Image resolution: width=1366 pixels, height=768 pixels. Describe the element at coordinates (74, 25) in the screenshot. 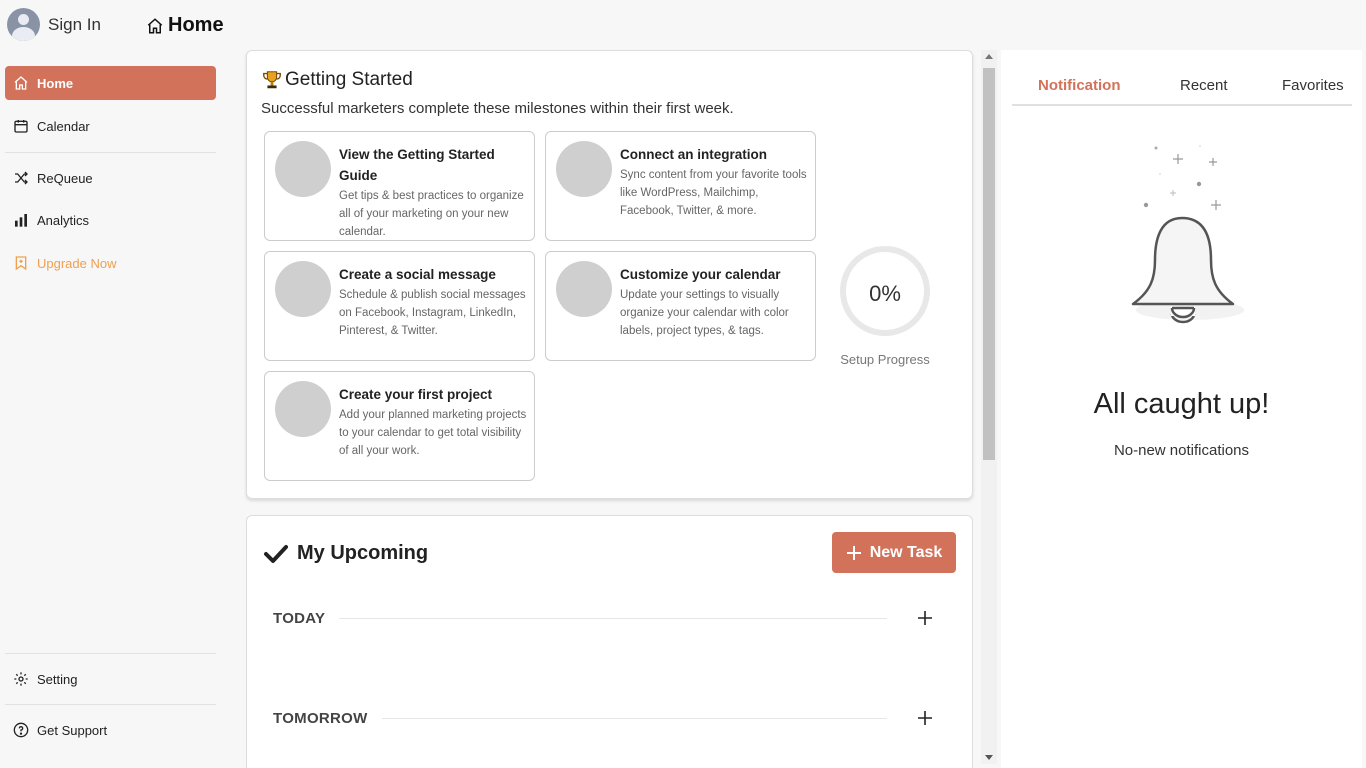

I see `sign-in-link: Sign In` at that location.